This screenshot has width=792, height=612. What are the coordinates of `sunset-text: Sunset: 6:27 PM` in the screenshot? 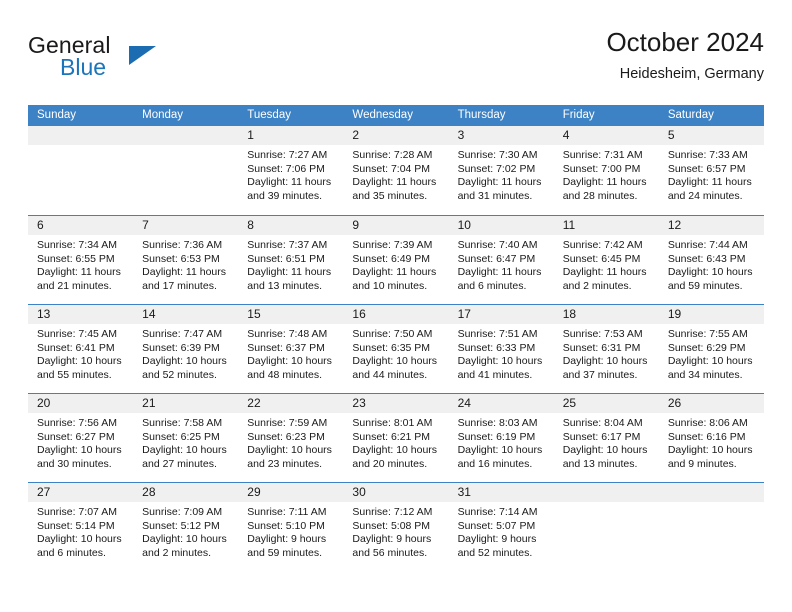 It's located at (76, 436).